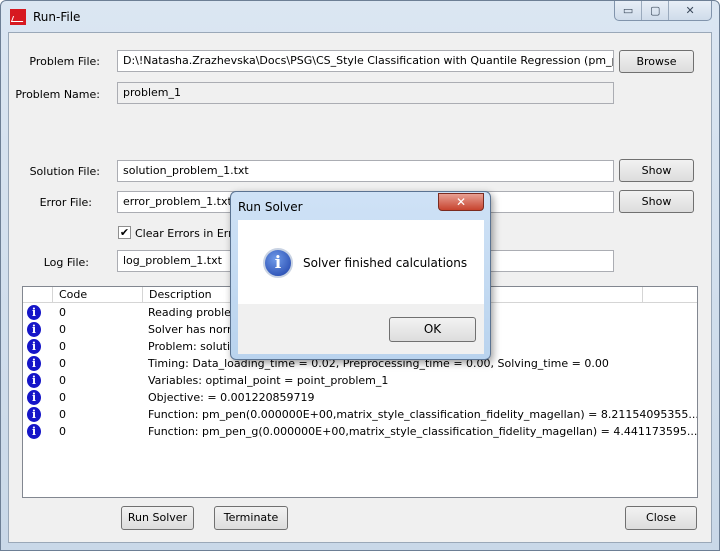 The width and height of the screenshot is (720, 551). Describe the element at coordinates (124, 232) in the screenshot. I see `clear-errors-checkbox: ✔` at that location.